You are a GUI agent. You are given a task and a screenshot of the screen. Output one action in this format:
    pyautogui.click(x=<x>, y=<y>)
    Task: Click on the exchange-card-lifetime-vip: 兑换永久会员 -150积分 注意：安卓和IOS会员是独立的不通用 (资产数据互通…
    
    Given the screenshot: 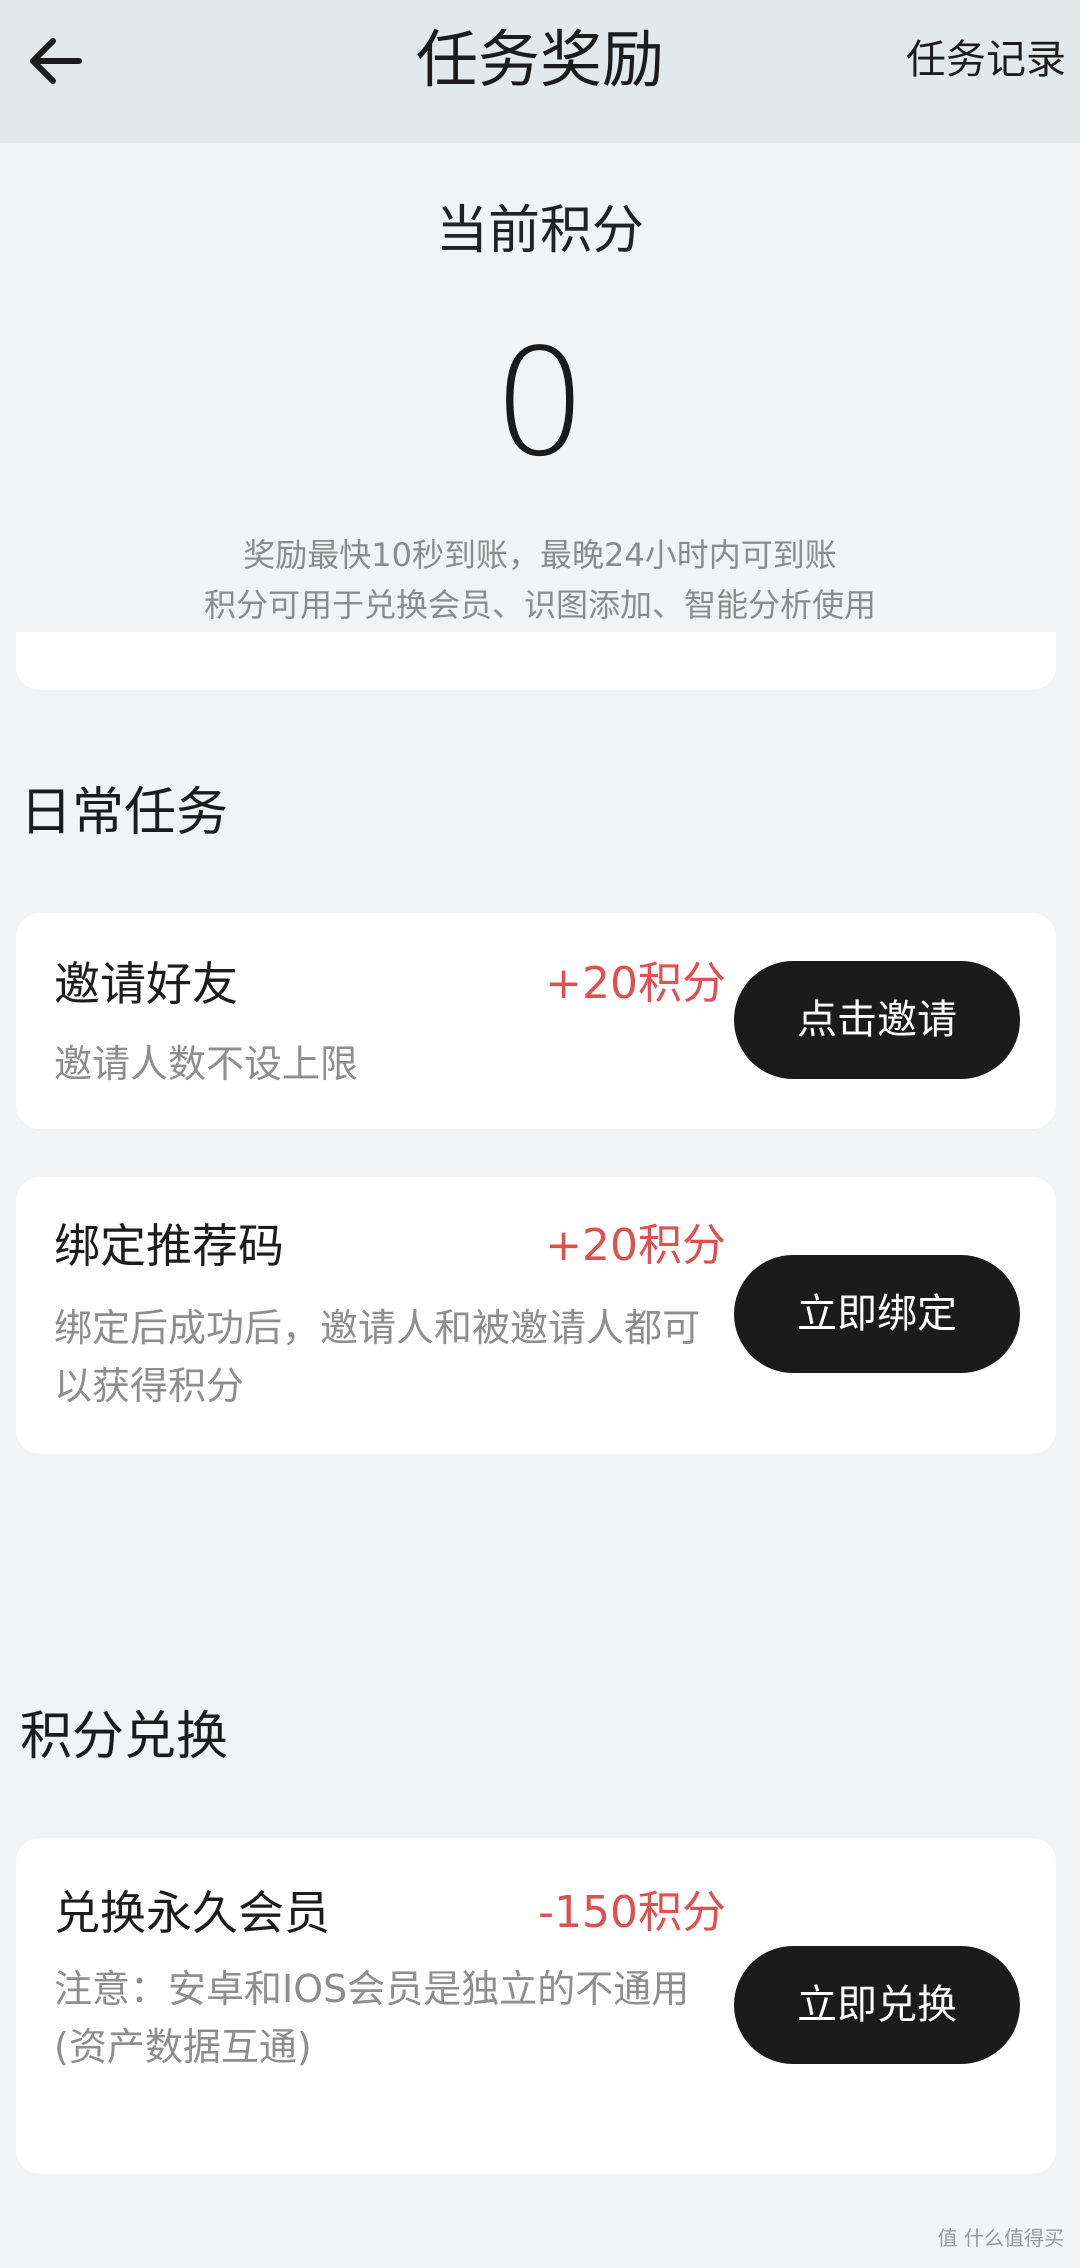 What is the action you would take?
    pyautogui.click(x=536, y=2006)
    